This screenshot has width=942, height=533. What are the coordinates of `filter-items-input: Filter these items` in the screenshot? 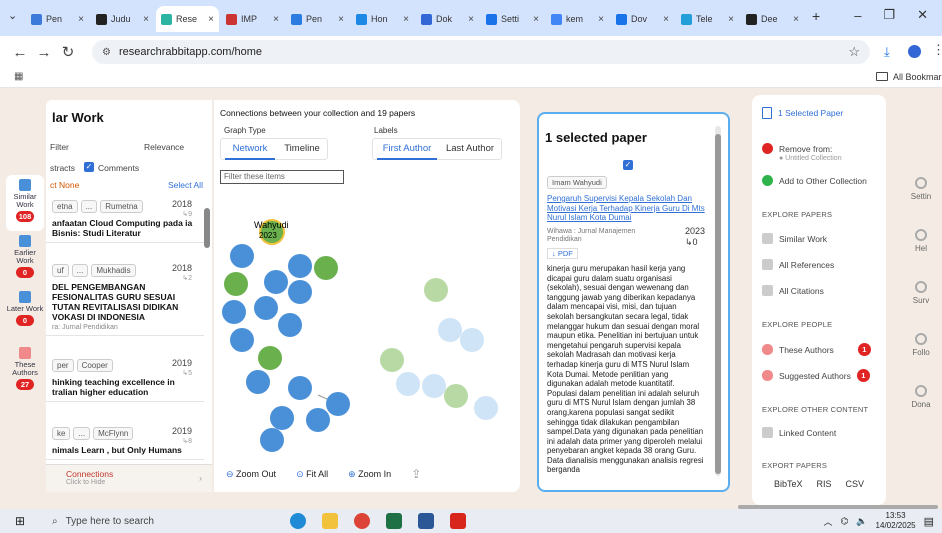 It's located at (282, 177).